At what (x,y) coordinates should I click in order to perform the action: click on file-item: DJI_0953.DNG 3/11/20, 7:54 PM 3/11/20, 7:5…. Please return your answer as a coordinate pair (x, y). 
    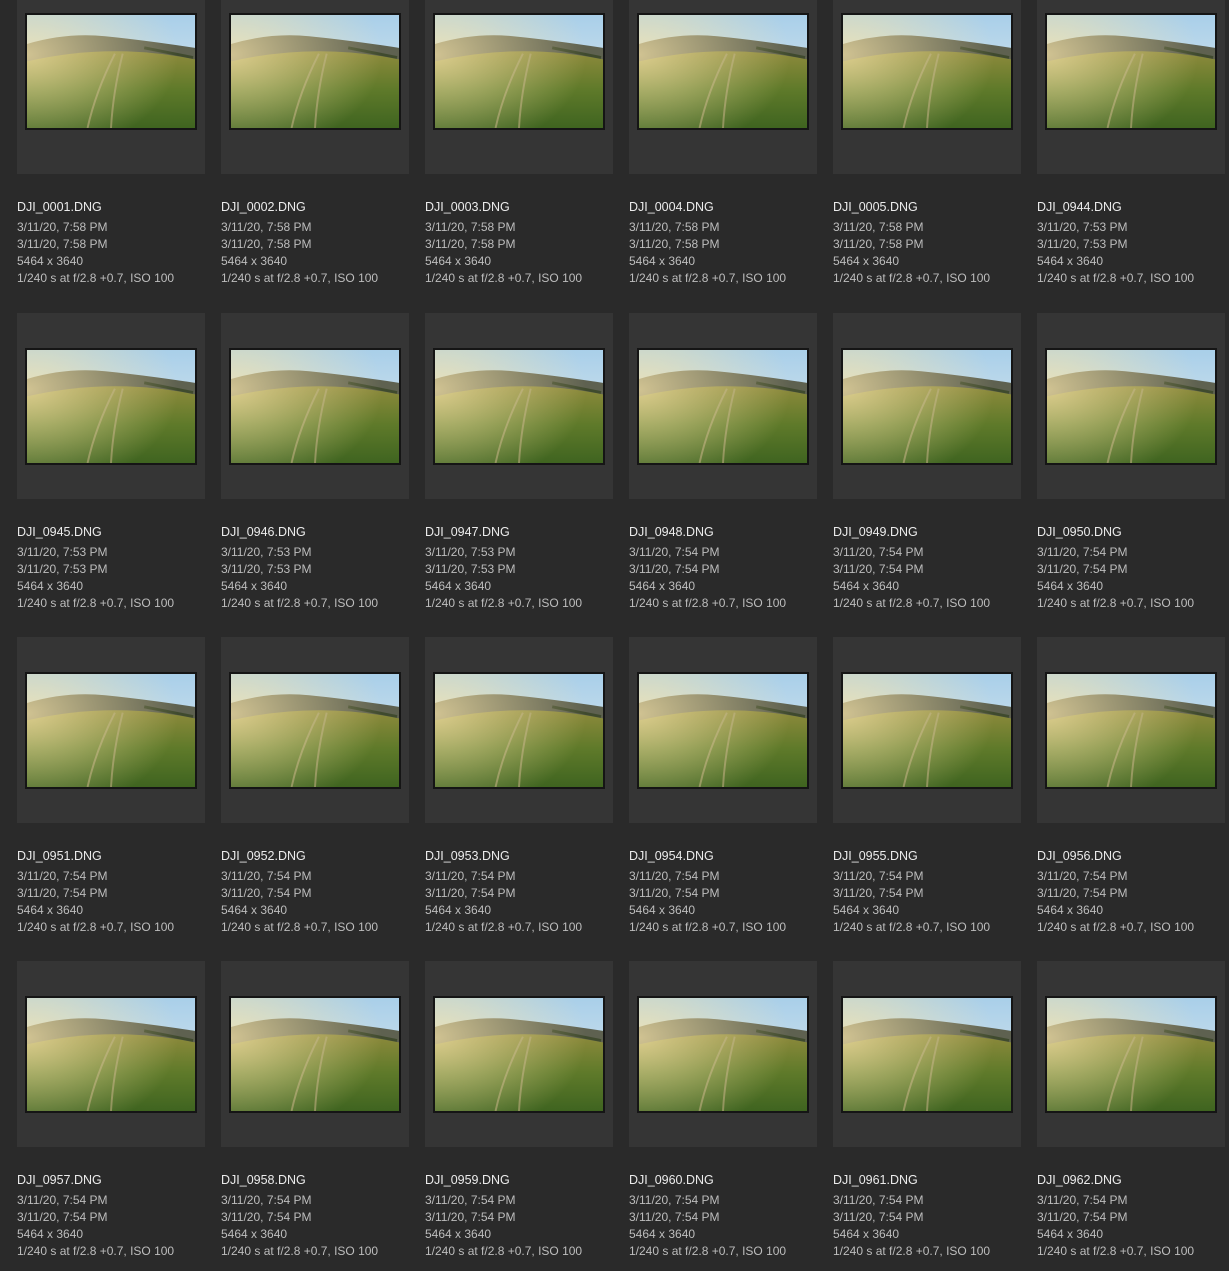
    Looking at the image, I should click on (519, 792).